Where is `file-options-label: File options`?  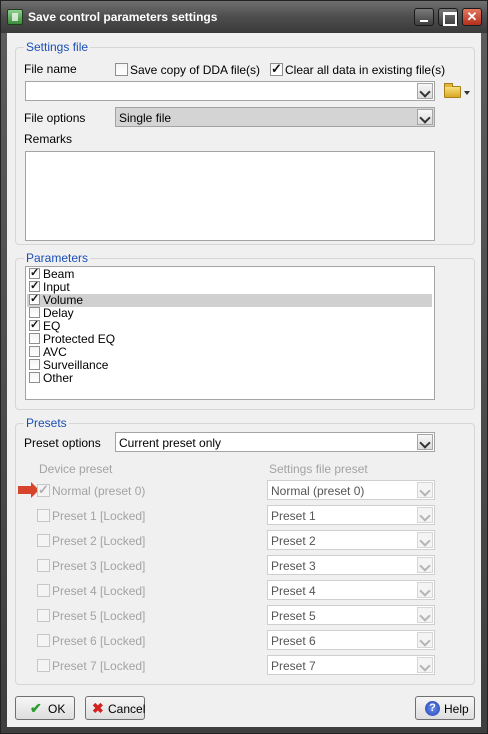 file-options-label: File options is located at coordinates (55, 118).